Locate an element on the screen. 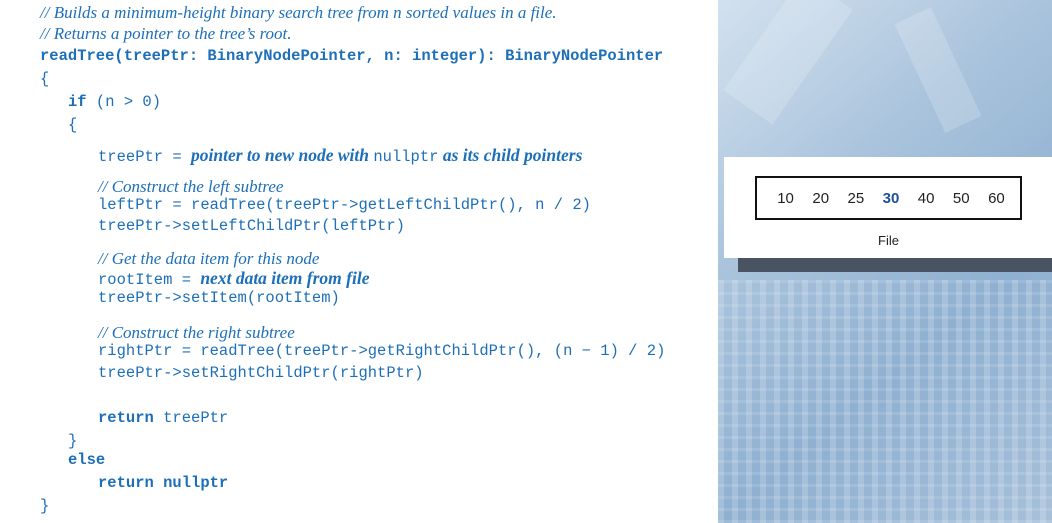  return-keyword: return is located at coordinates (126, 418).